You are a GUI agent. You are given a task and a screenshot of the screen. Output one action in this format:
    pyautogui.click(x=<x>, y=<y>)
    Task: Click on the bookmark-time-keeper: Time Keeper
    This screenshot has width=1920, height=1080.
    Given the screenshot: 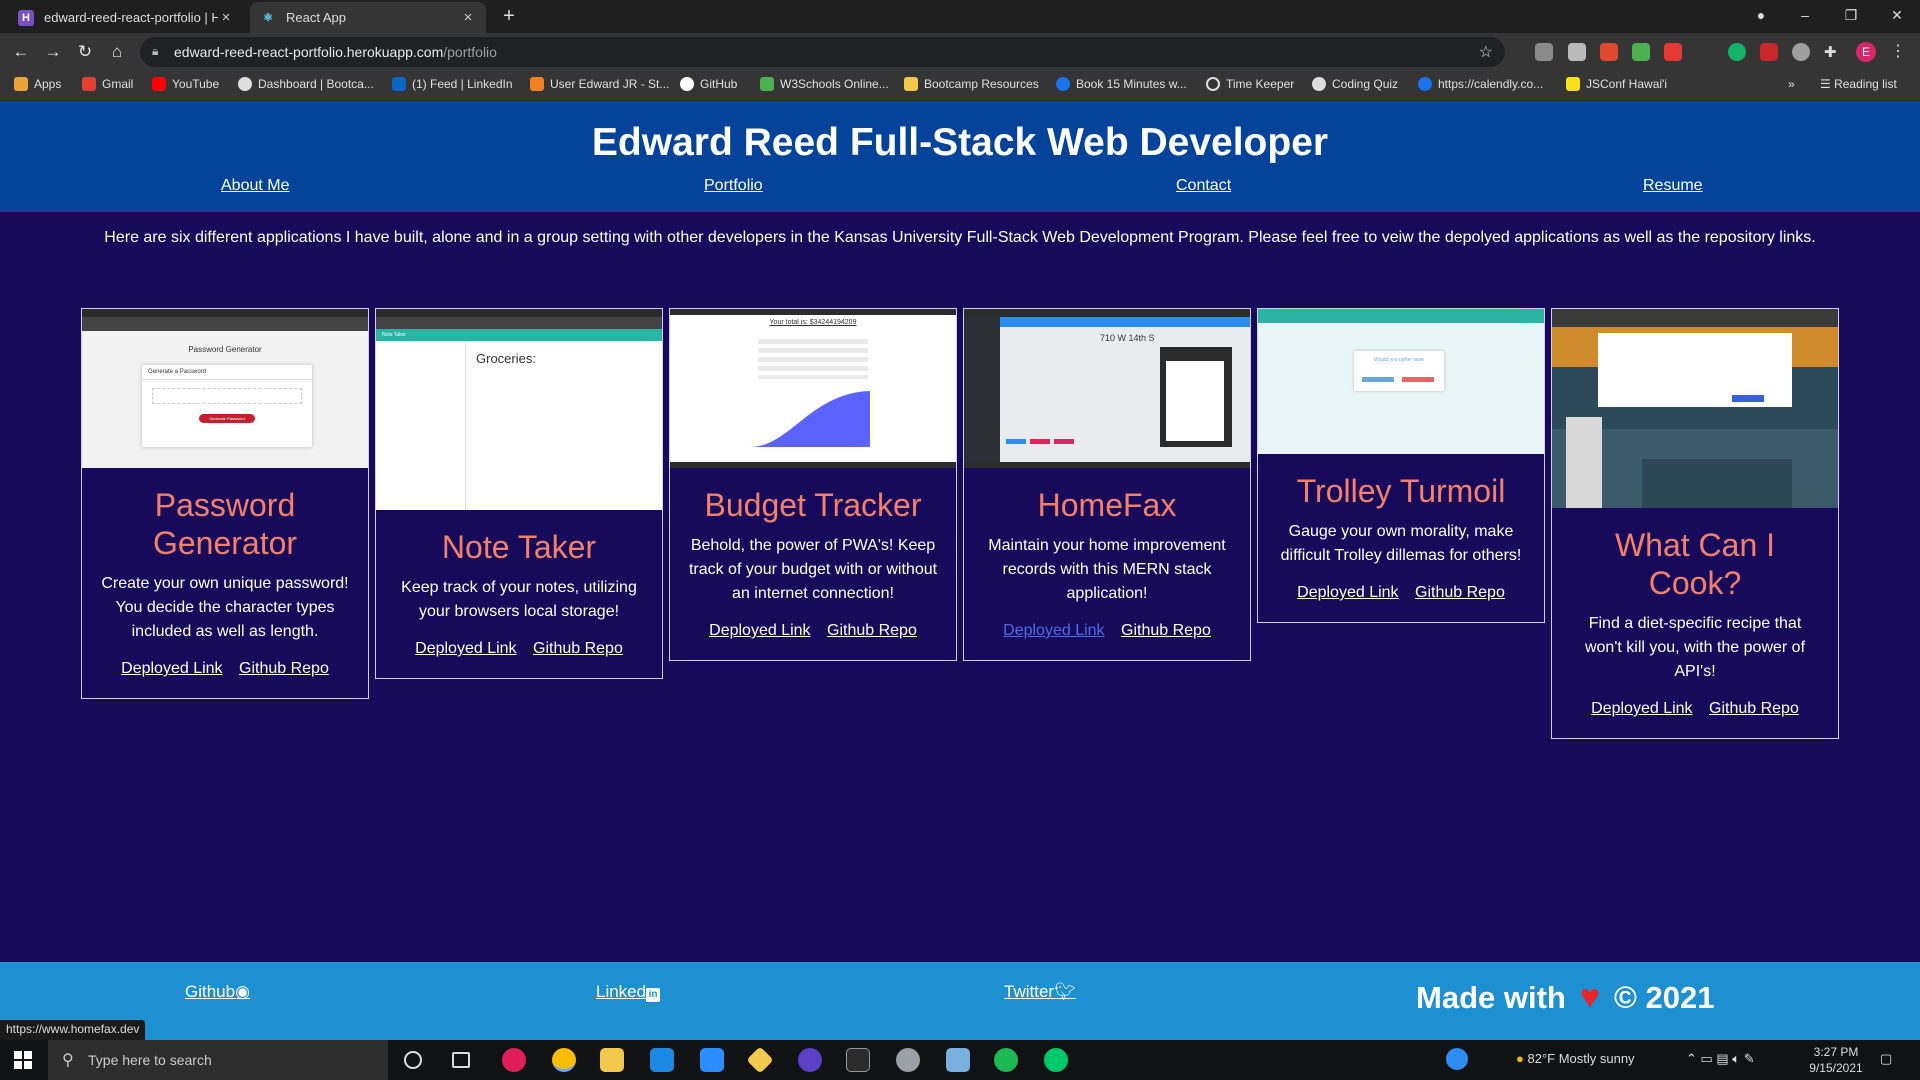 What is the action you would take?
    pyautogui.click(x=1250, y=84)
    